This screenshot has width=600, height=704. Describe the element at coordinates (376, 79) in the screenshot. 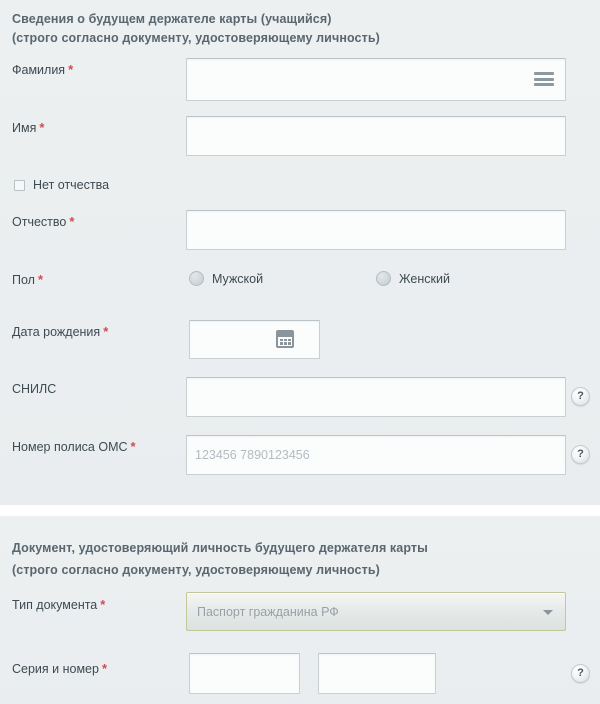

I see `surname-input` at that location.